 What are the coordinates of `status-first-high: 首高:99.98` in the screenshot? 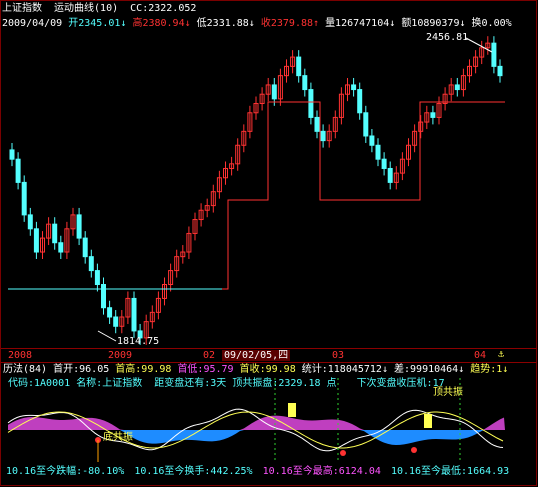 It's located at (143, 369).